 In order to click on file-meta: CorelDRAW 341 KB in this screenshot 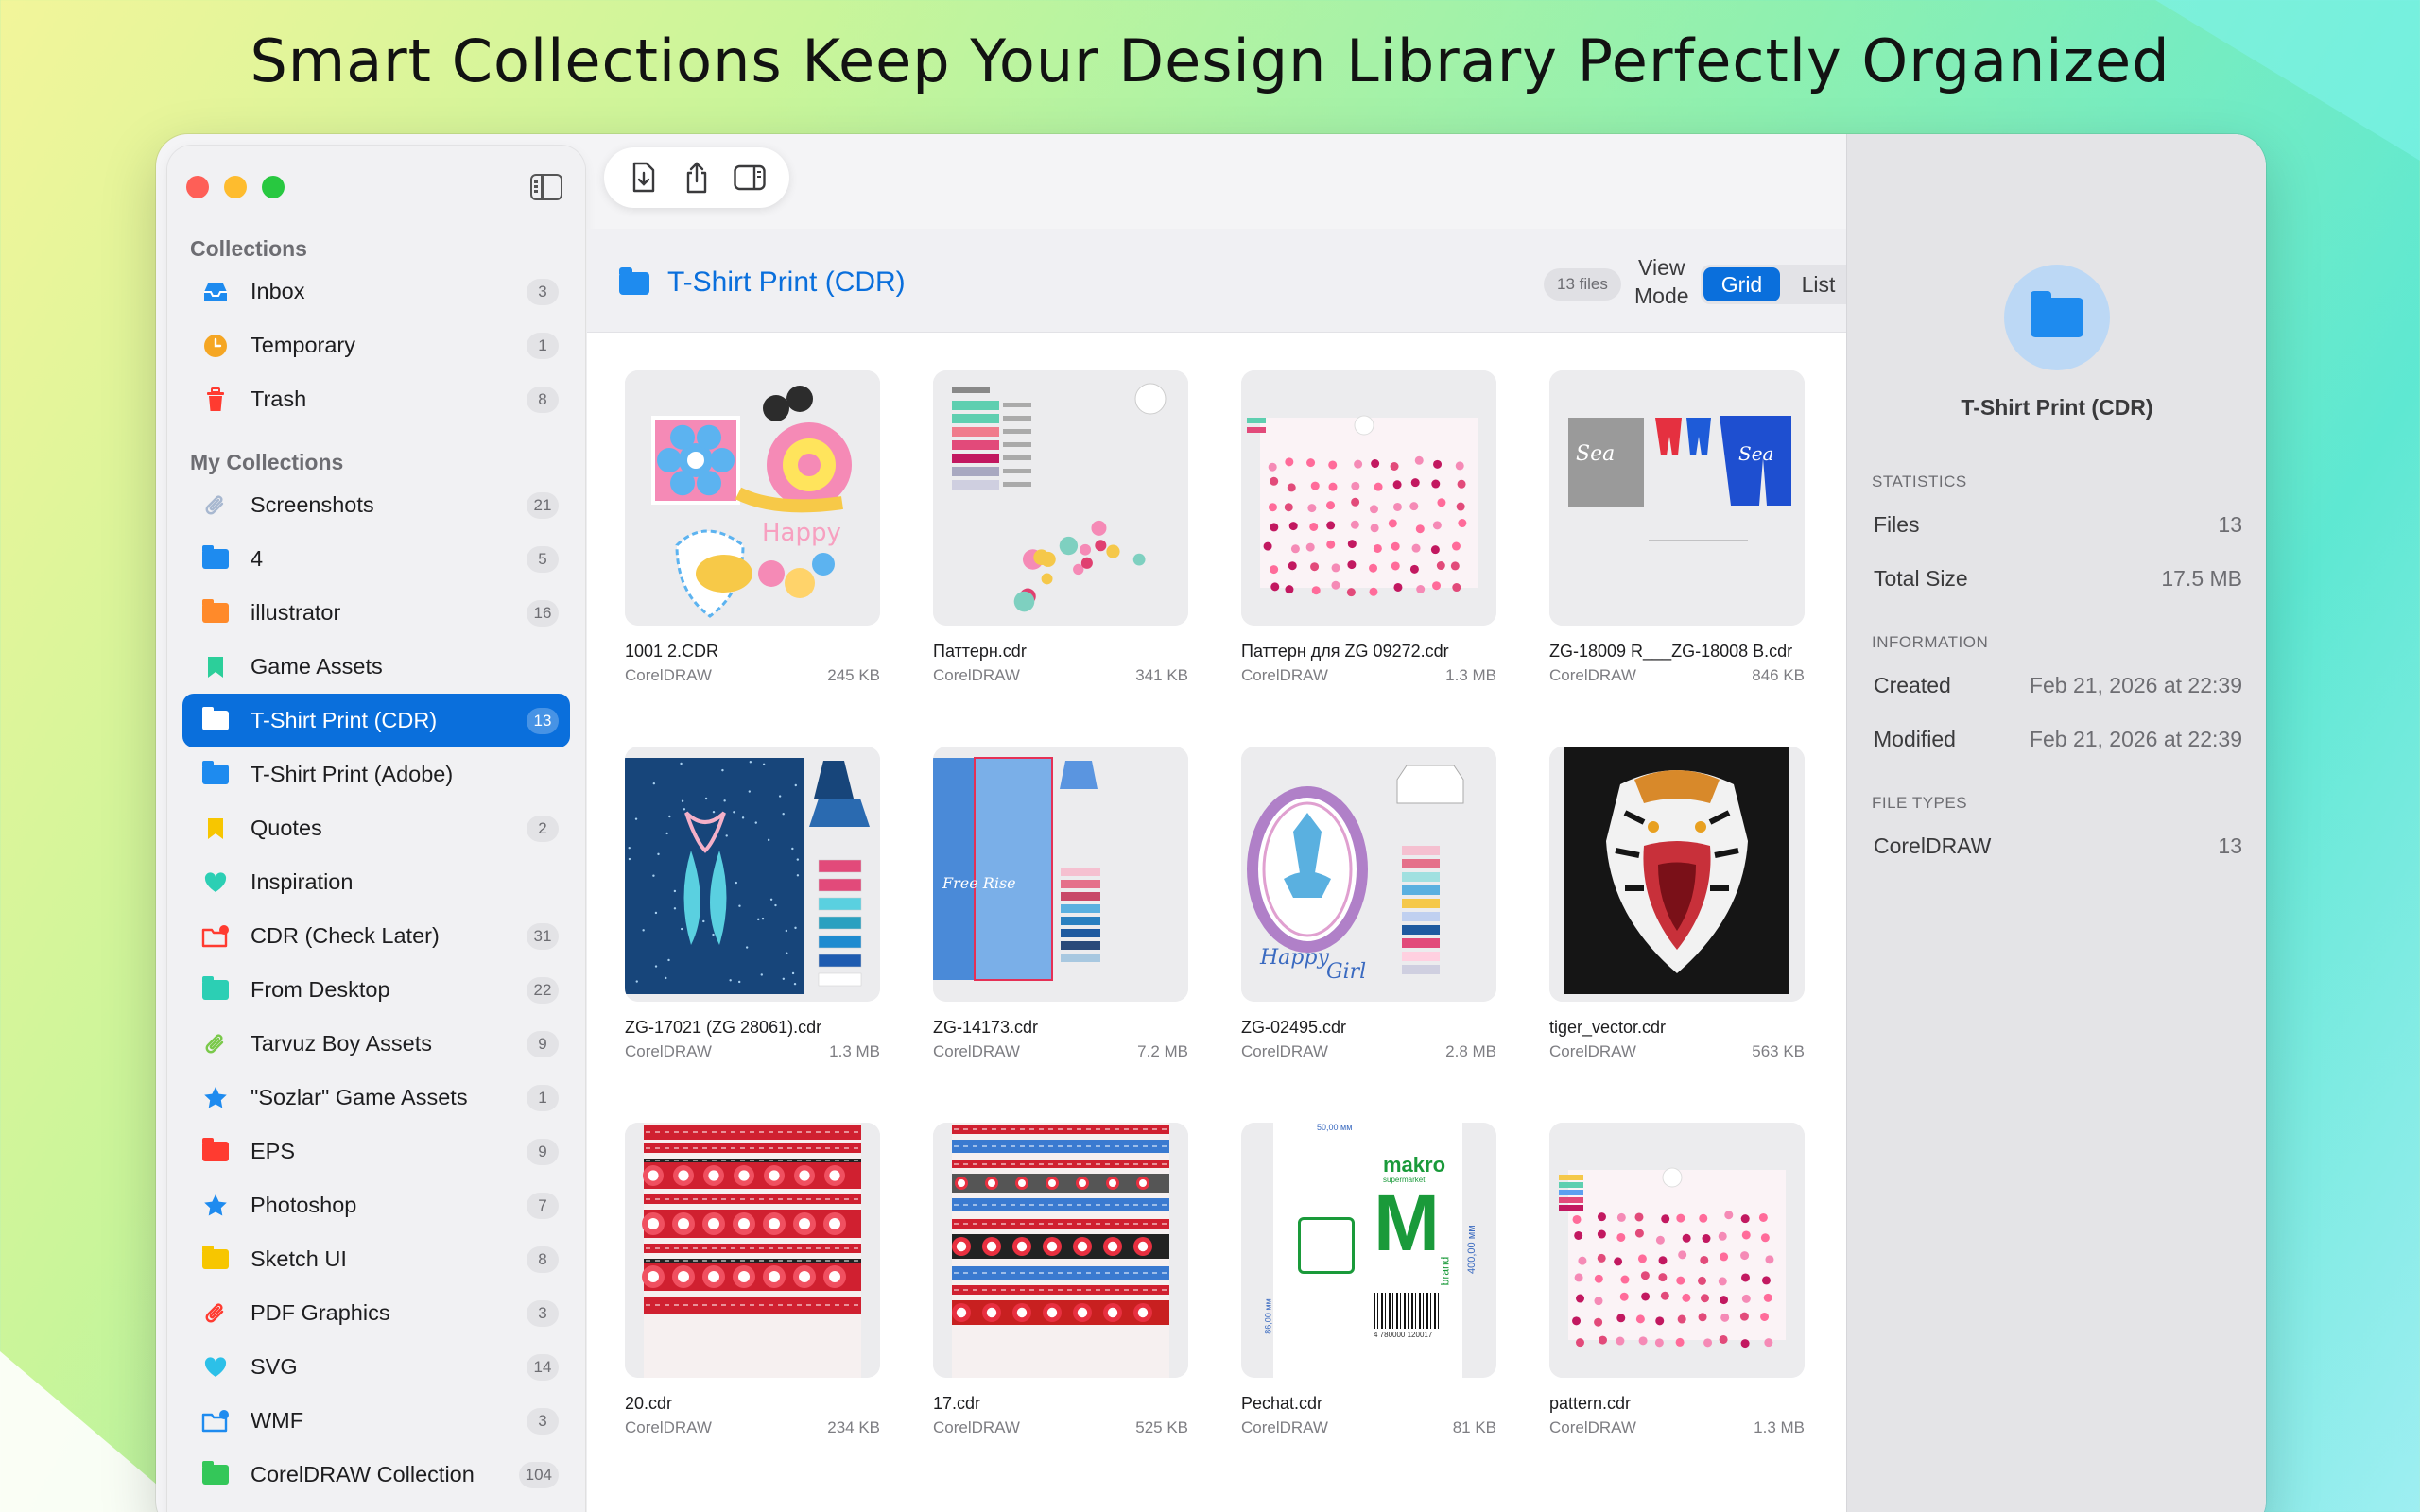, I will do `click(1060, 675)`.